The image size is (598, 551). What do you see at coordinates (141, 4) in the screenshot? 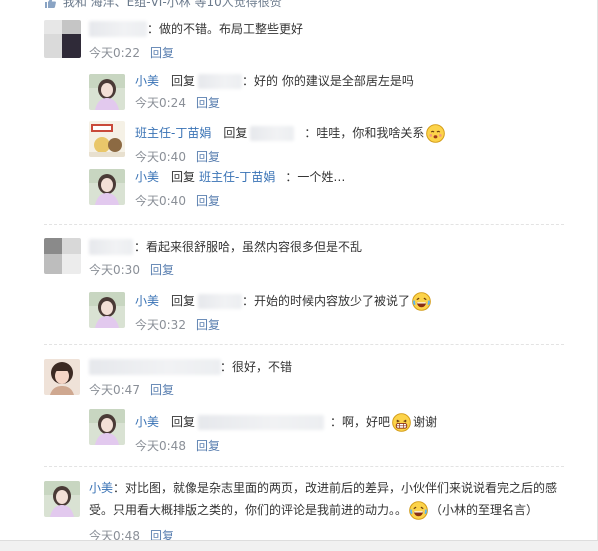
I see `likes-names: 海洋、E组-VI-小林` at bounding box center [141, 4].